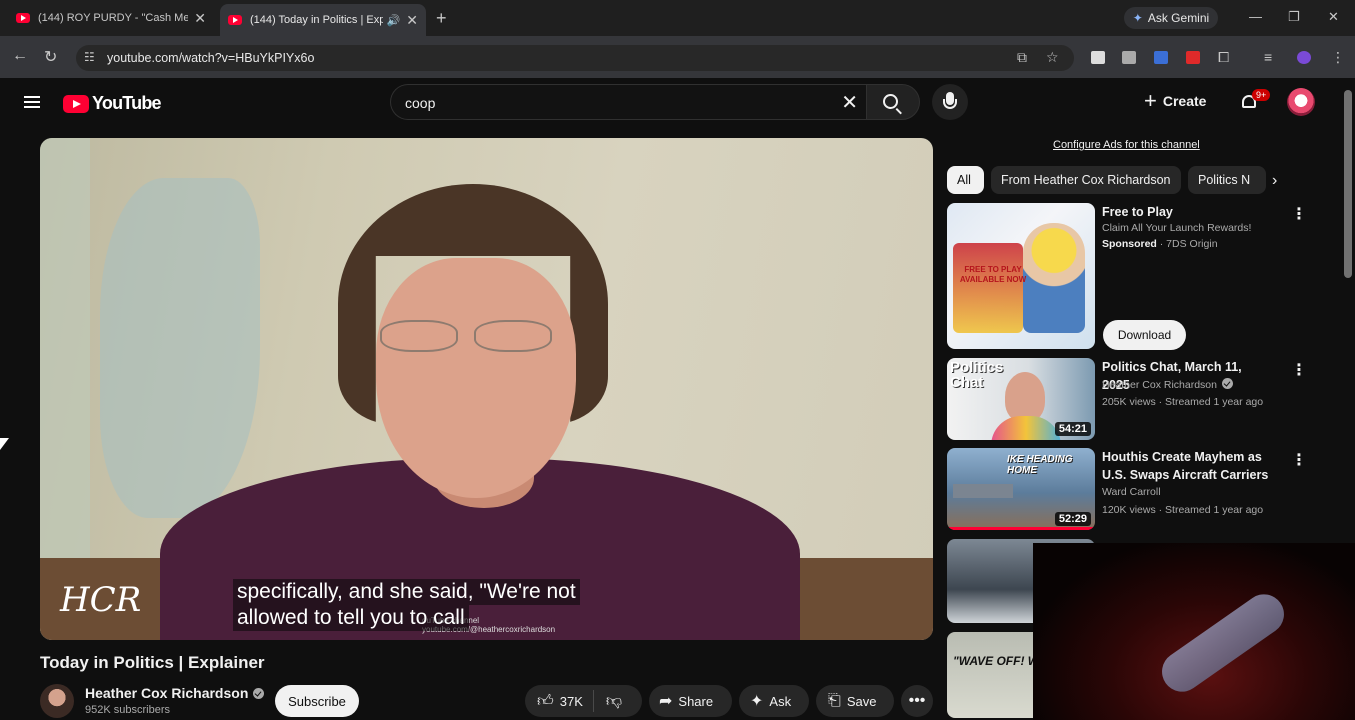  I want to click on ad-sponsor-line: Sponsored · 7DS Origin, so click(1160, 244).